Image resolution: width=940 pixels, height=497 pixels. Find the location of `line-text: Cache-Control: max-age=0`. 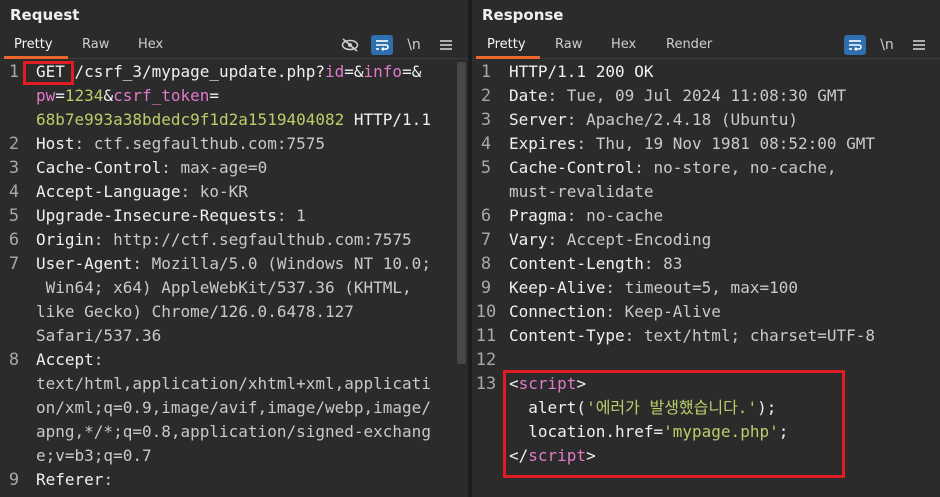

line-text: Cache-Control: max-age=0 is located at coordinates (151, 168).